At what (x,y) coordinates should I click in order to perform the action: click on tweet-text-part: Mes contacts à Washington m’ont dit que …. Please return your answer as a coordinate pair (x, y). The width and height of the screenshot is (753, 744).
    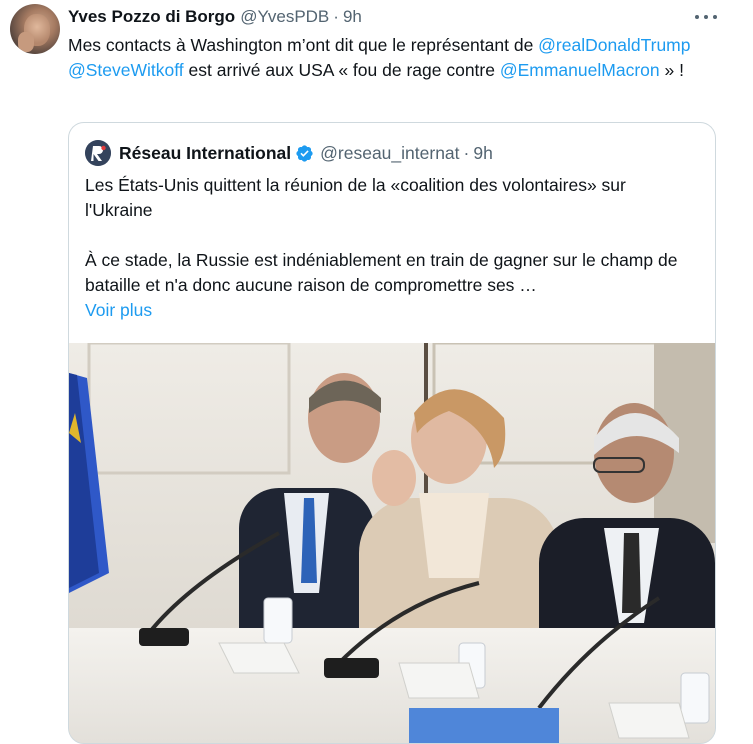
    Looking at the image, I should click on (303, 45).